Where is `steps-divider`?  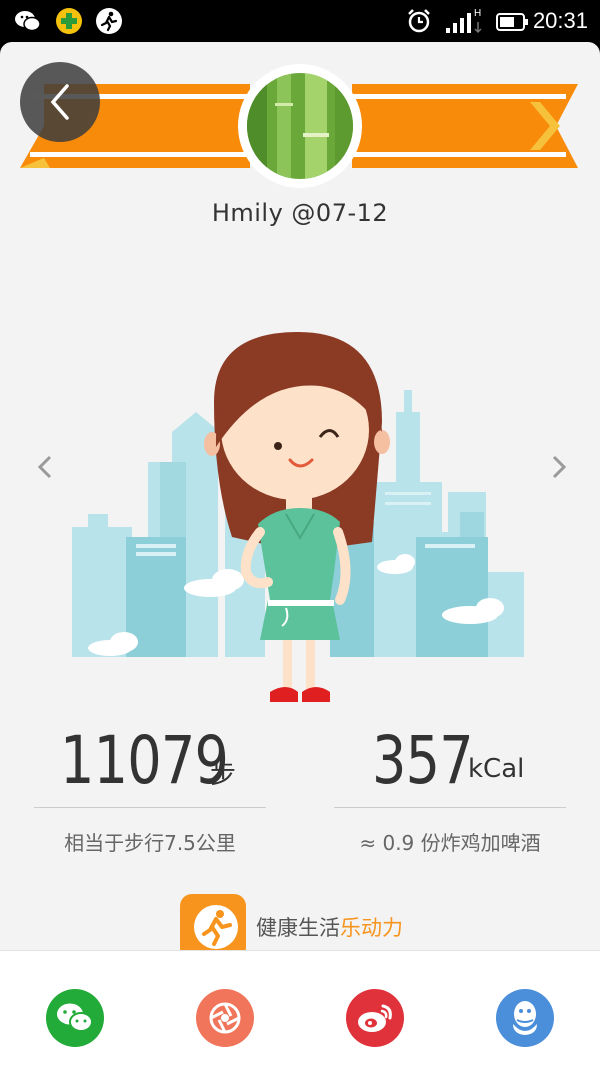 steps-divider is located at coordinates (150, 807).